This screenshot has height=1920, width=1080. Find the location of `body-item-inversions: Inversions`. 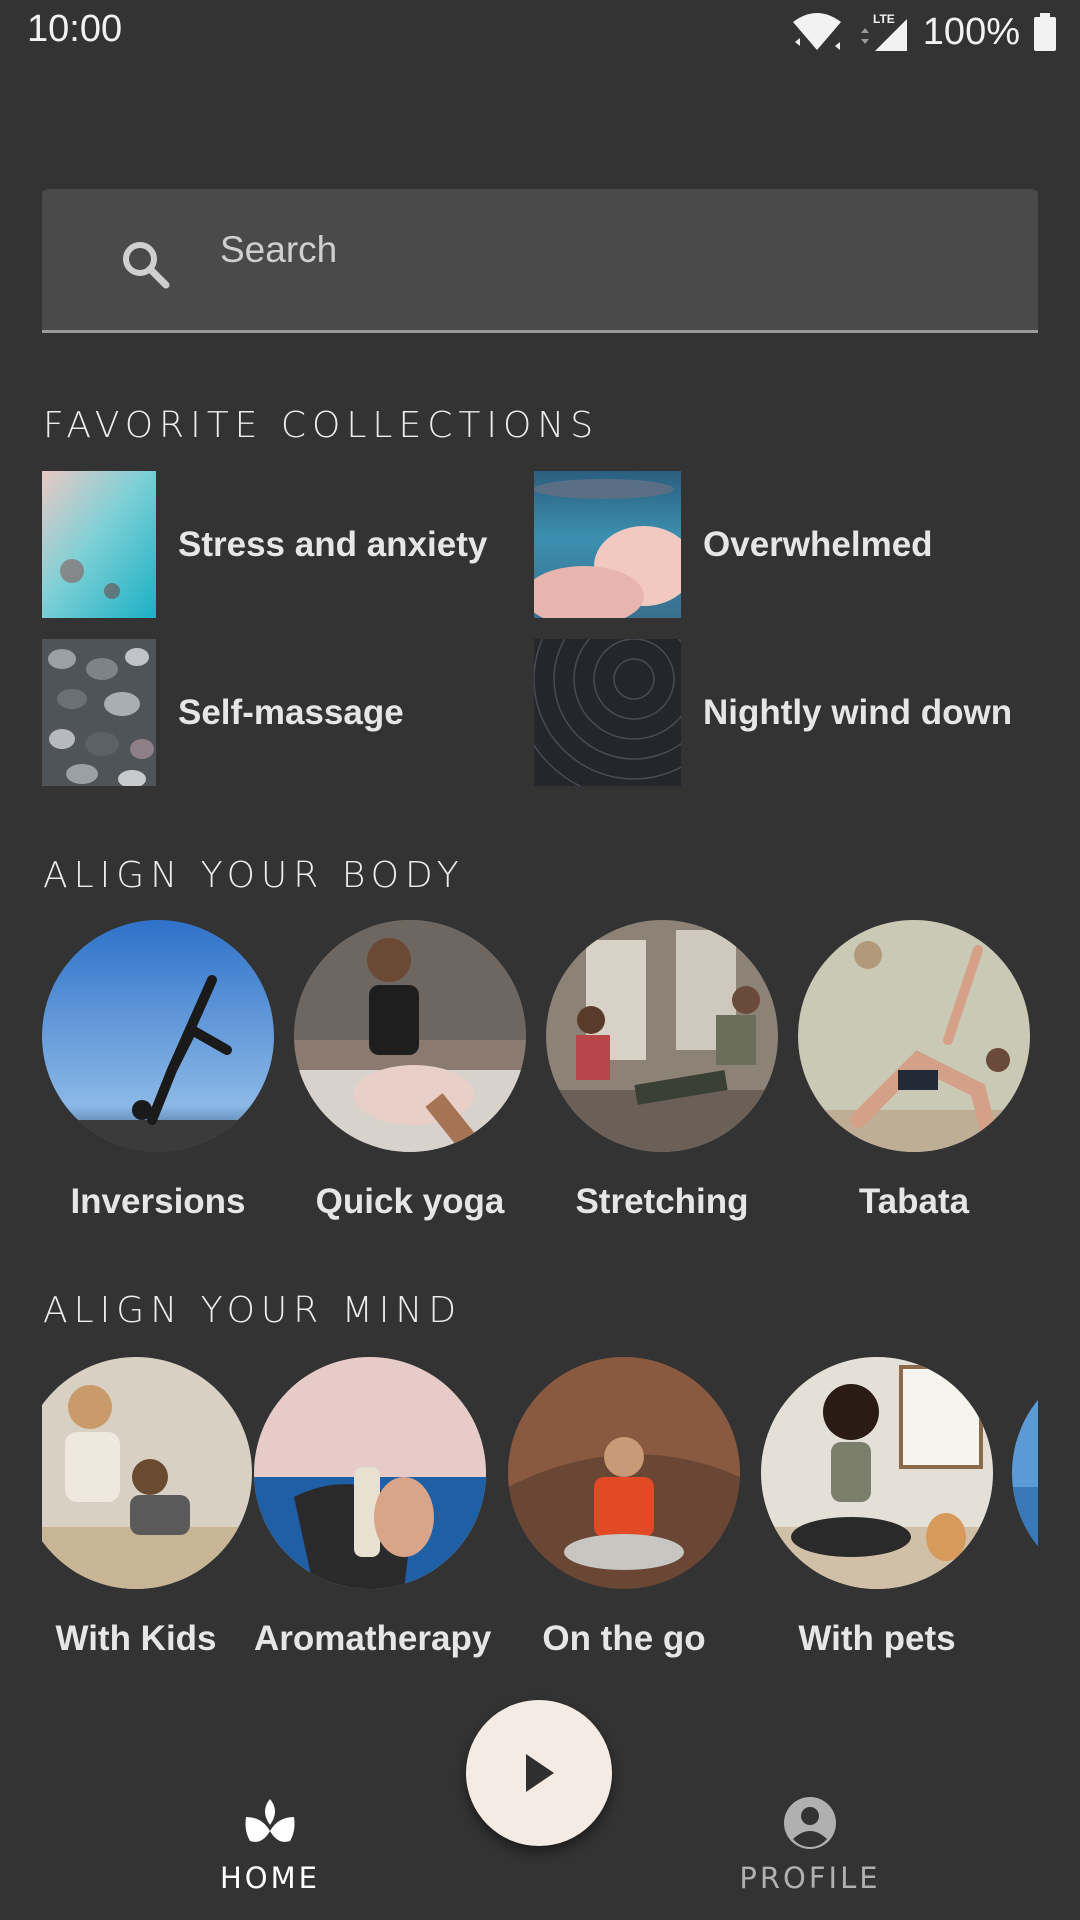

body-item-inversions: Inversions is located at coordinates (158, 1071).